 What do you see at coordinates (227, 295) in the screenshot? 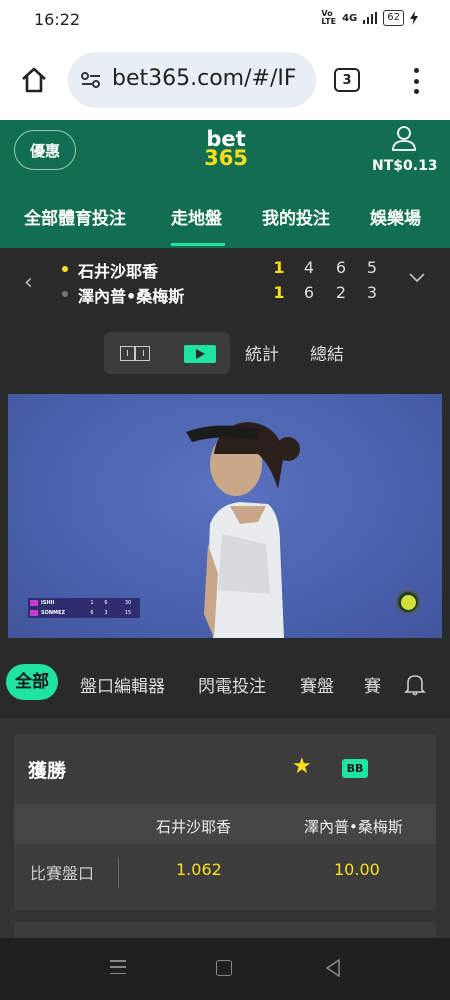
I see `player-row-2: 澤內普•桑梅斯 1 6 2 3` at bounding box center [227, 295].